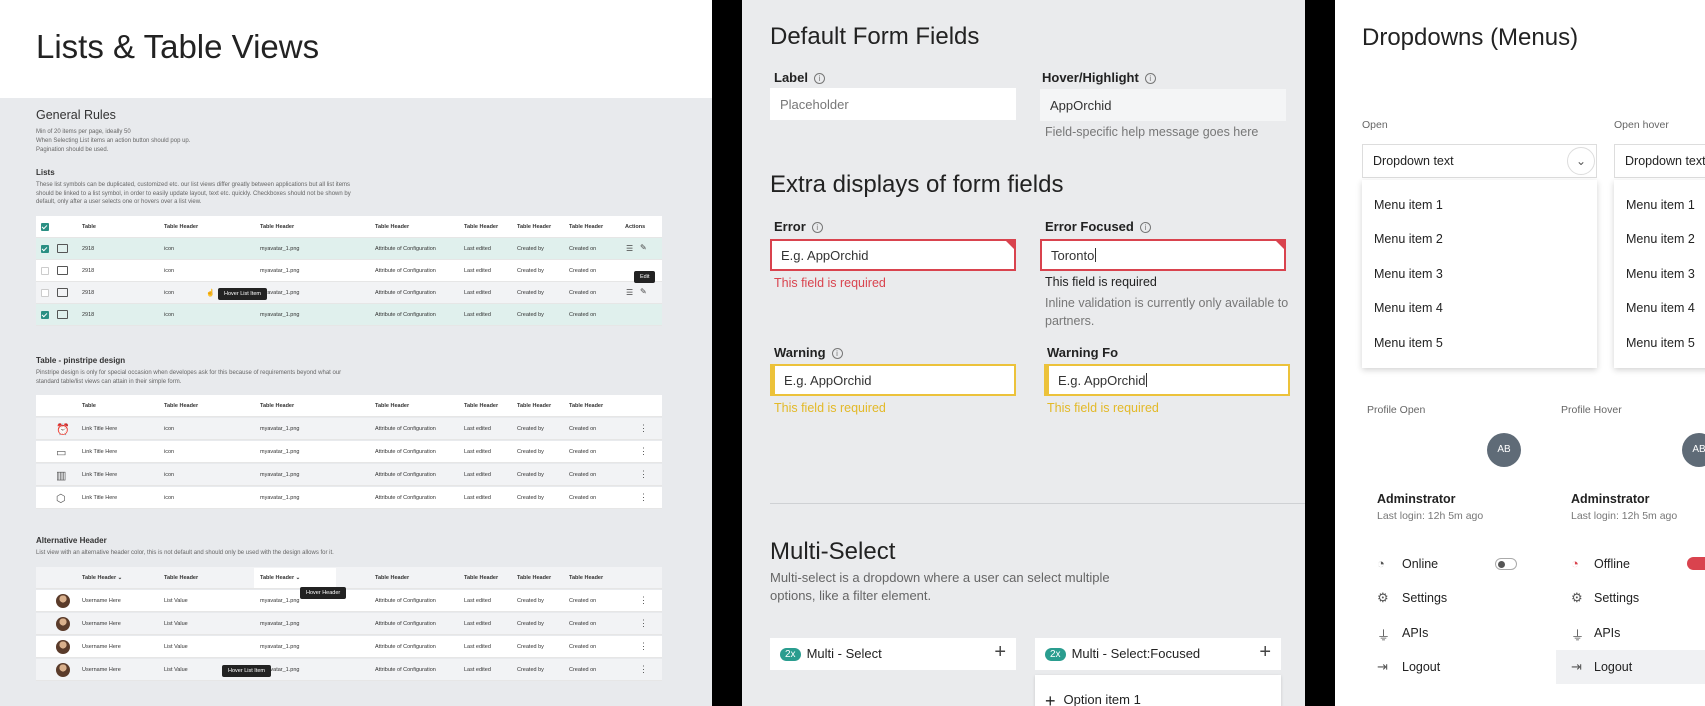 This screenshot has width=1705, height=706. Describe the element at coordinates (1581, 161) in the screenshot. I see `chevron-down-icon: ⌄` at that location.